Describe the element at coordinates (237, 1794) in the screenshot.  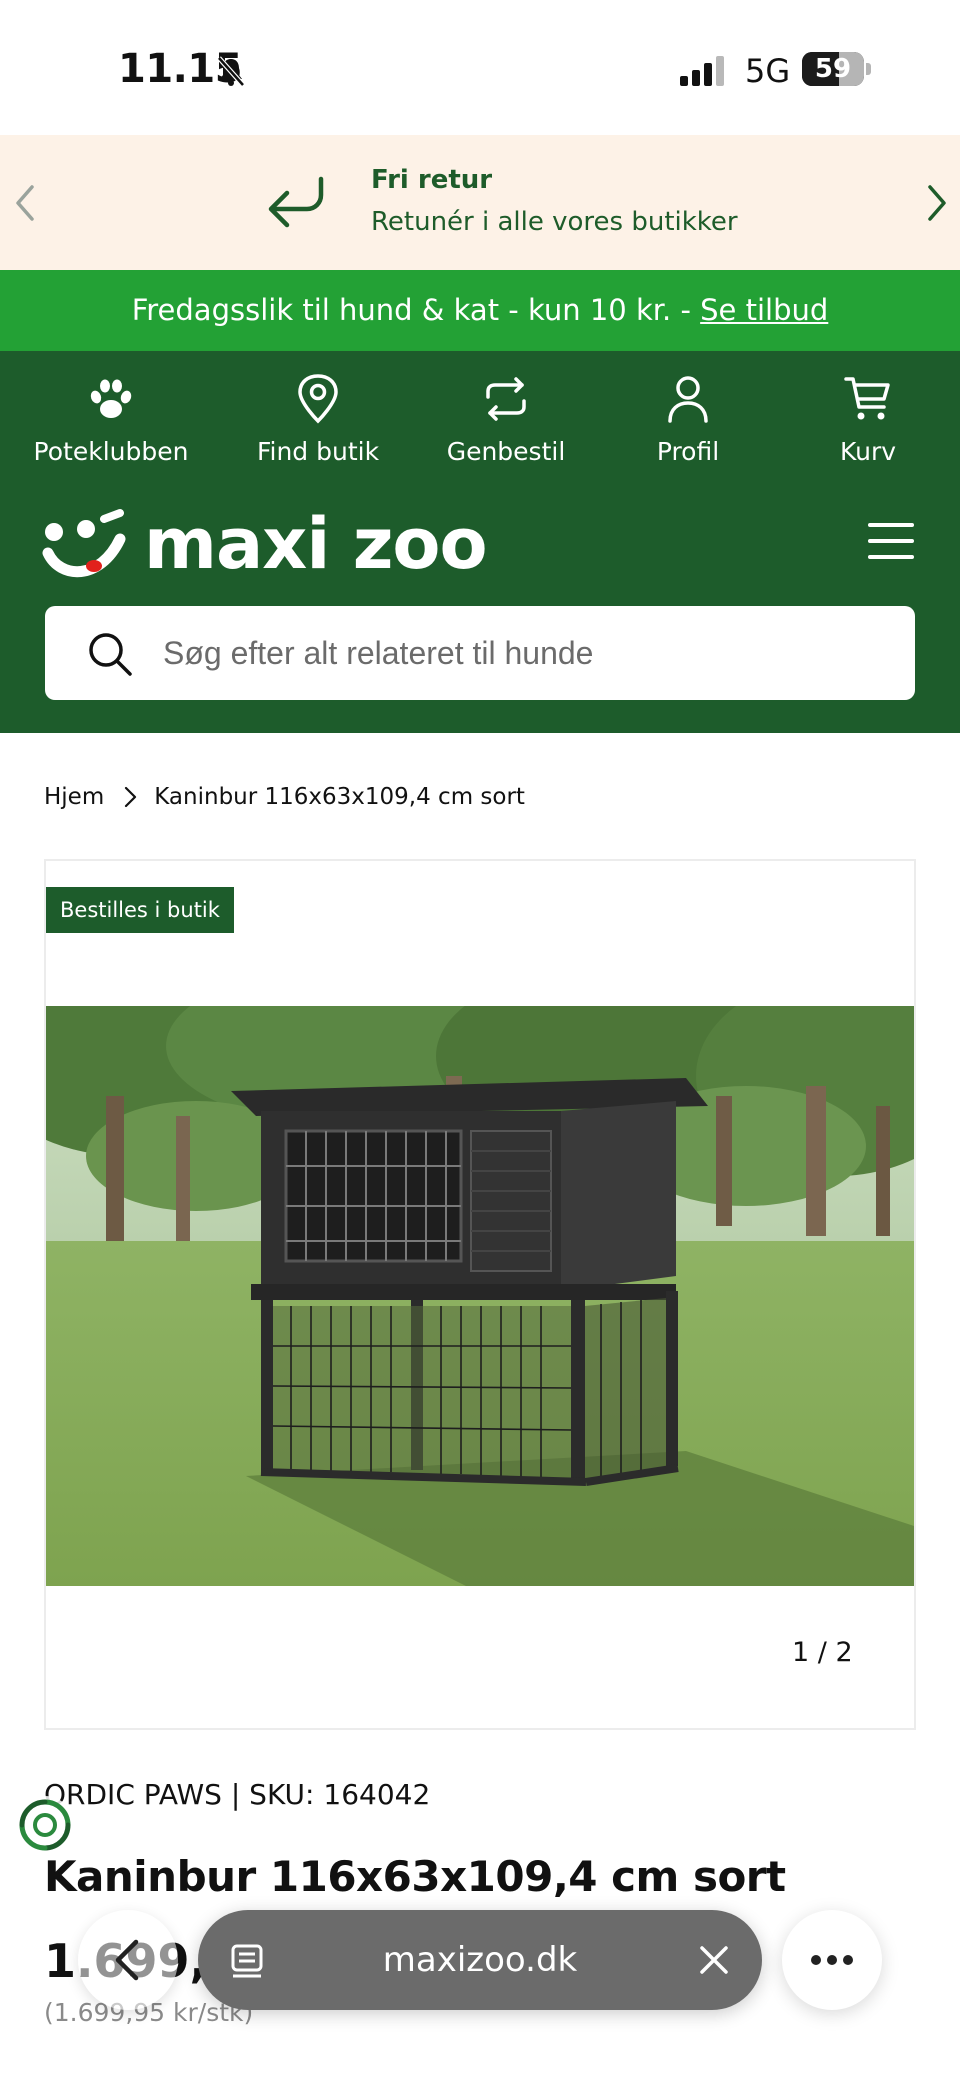
I see `brand-sku: ORDIC PAWS | SKU: 164042` at that location.